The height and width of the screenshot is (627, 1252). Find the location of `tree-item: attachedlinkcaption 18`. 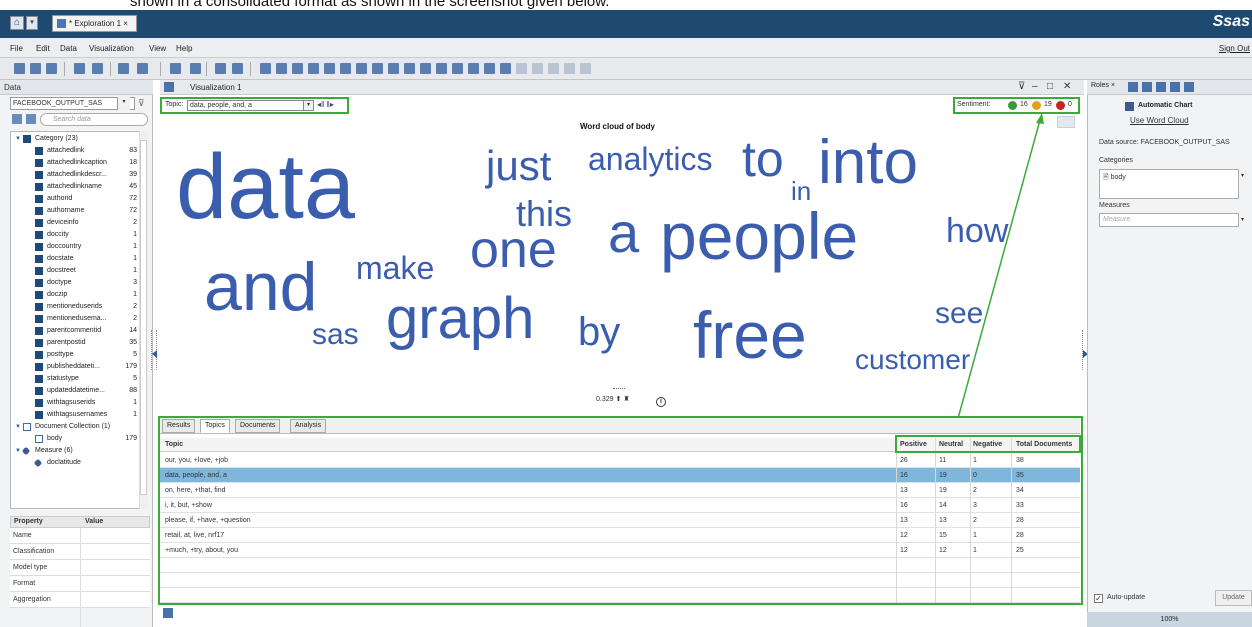

tree-item: attachedlinkcaption 18 is located at coordinates (80, 163).